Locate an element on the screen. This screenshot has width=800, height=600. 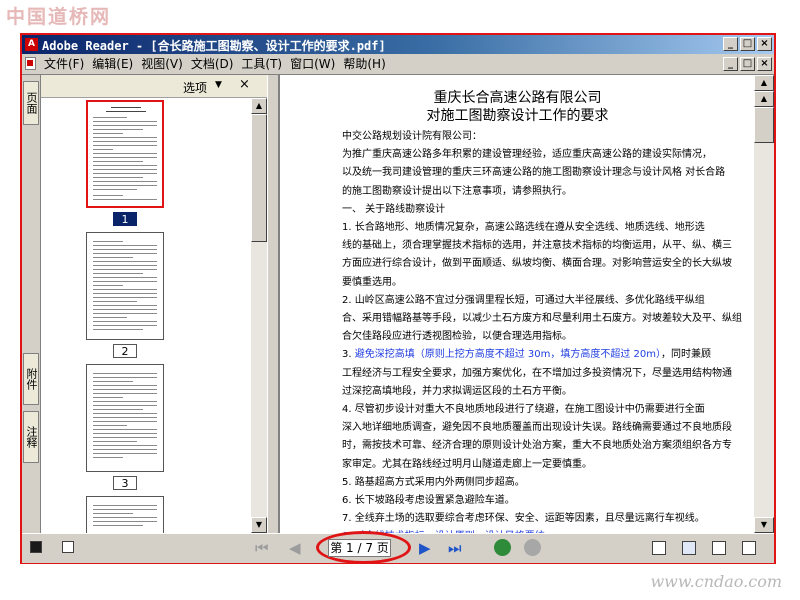
last-page-icon: ⏭ is located at coordinates (455, 548).